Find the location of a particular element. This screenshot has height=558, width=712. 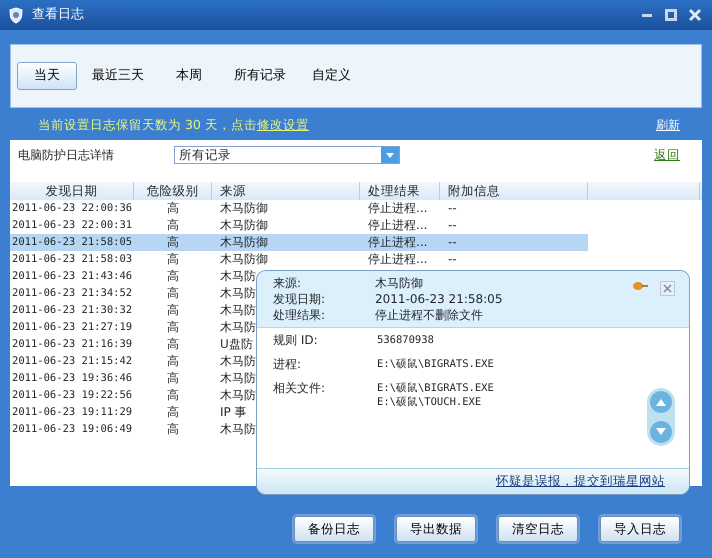

retention-notice: 当前设置日志保留天数为 30 天，点击修改设置 is located at coordinates (173, 125).